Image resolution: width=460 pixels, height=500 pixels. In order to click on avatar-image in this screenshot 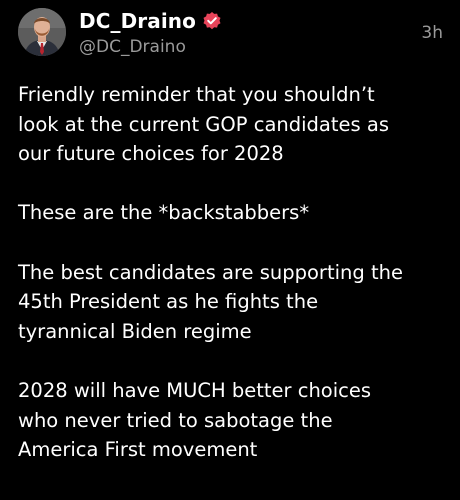, I will do `click(42, 32)`.